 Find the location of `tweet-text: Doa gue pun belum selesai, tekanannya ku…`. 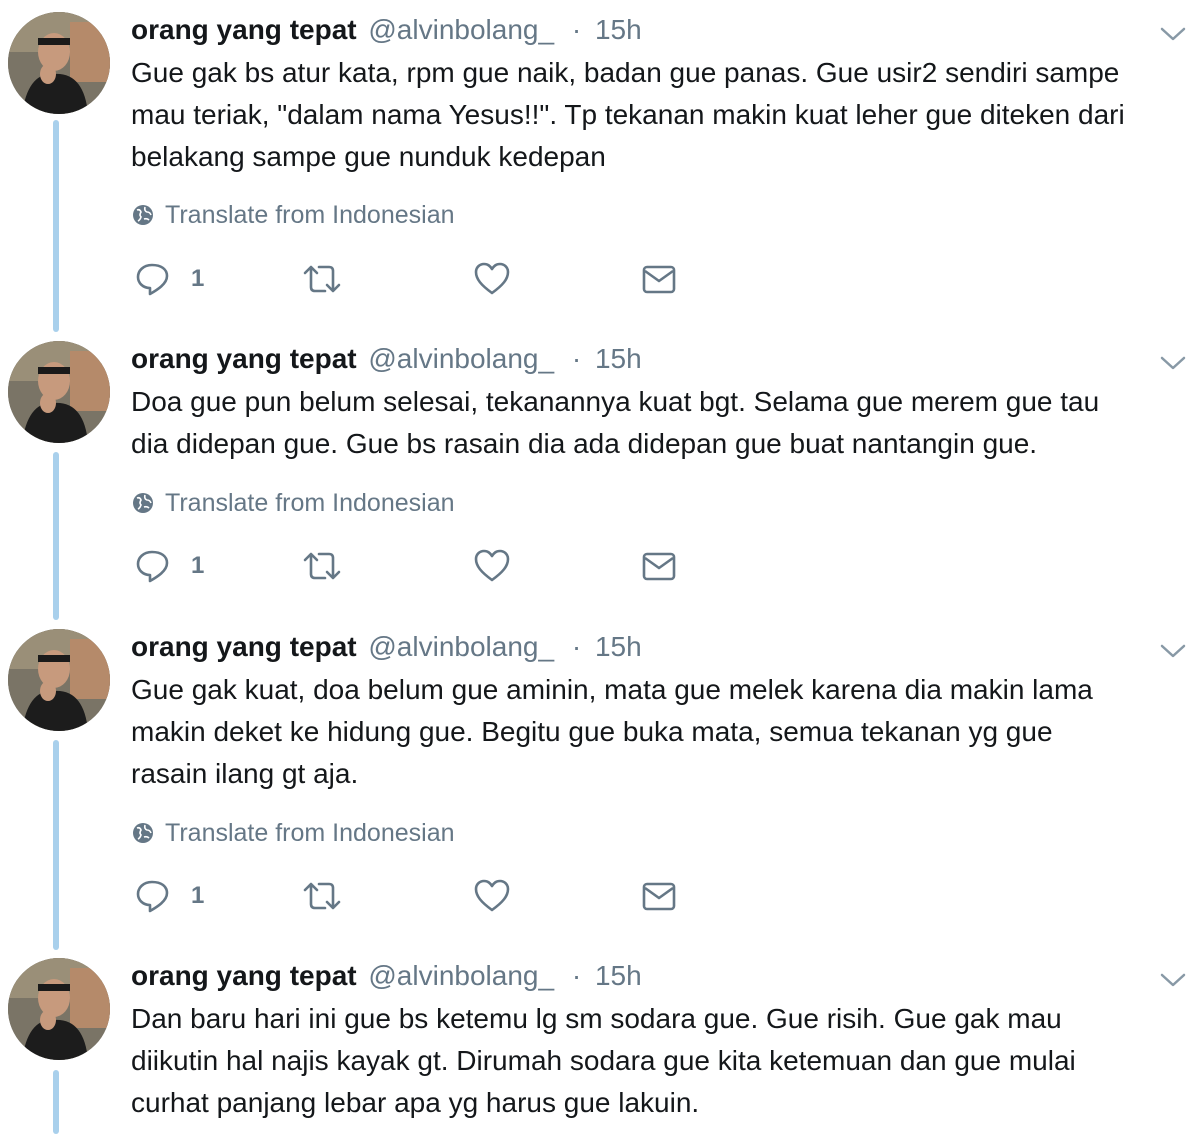

tweet-text: Doa gue pun belum selesai, tekanannya ku… is located at coordinates (615, 422).